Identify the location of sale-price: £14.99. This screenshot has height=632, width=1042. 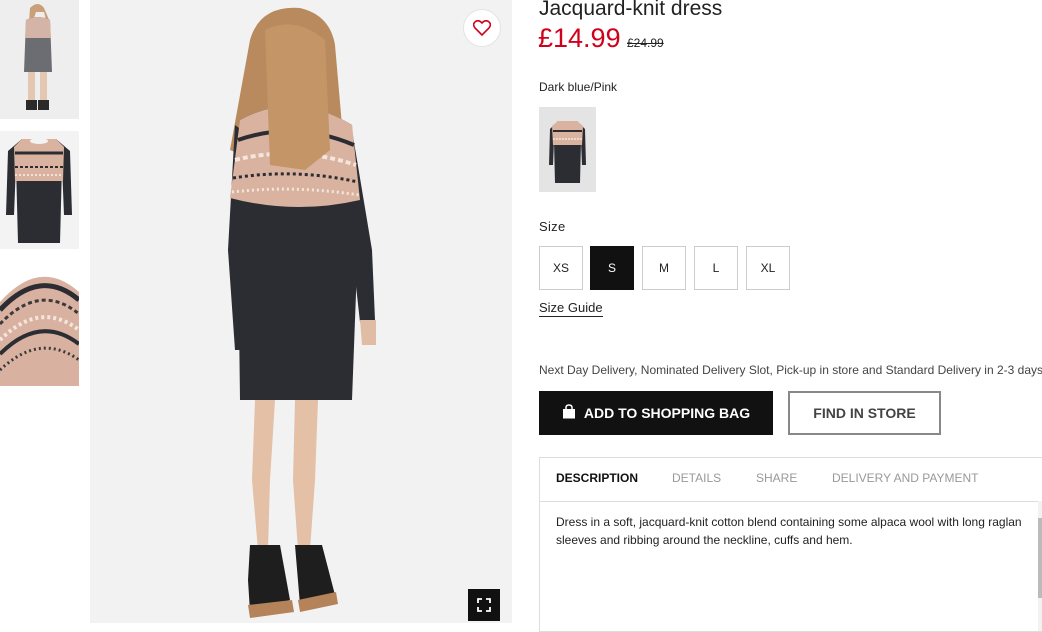
(579, 38).